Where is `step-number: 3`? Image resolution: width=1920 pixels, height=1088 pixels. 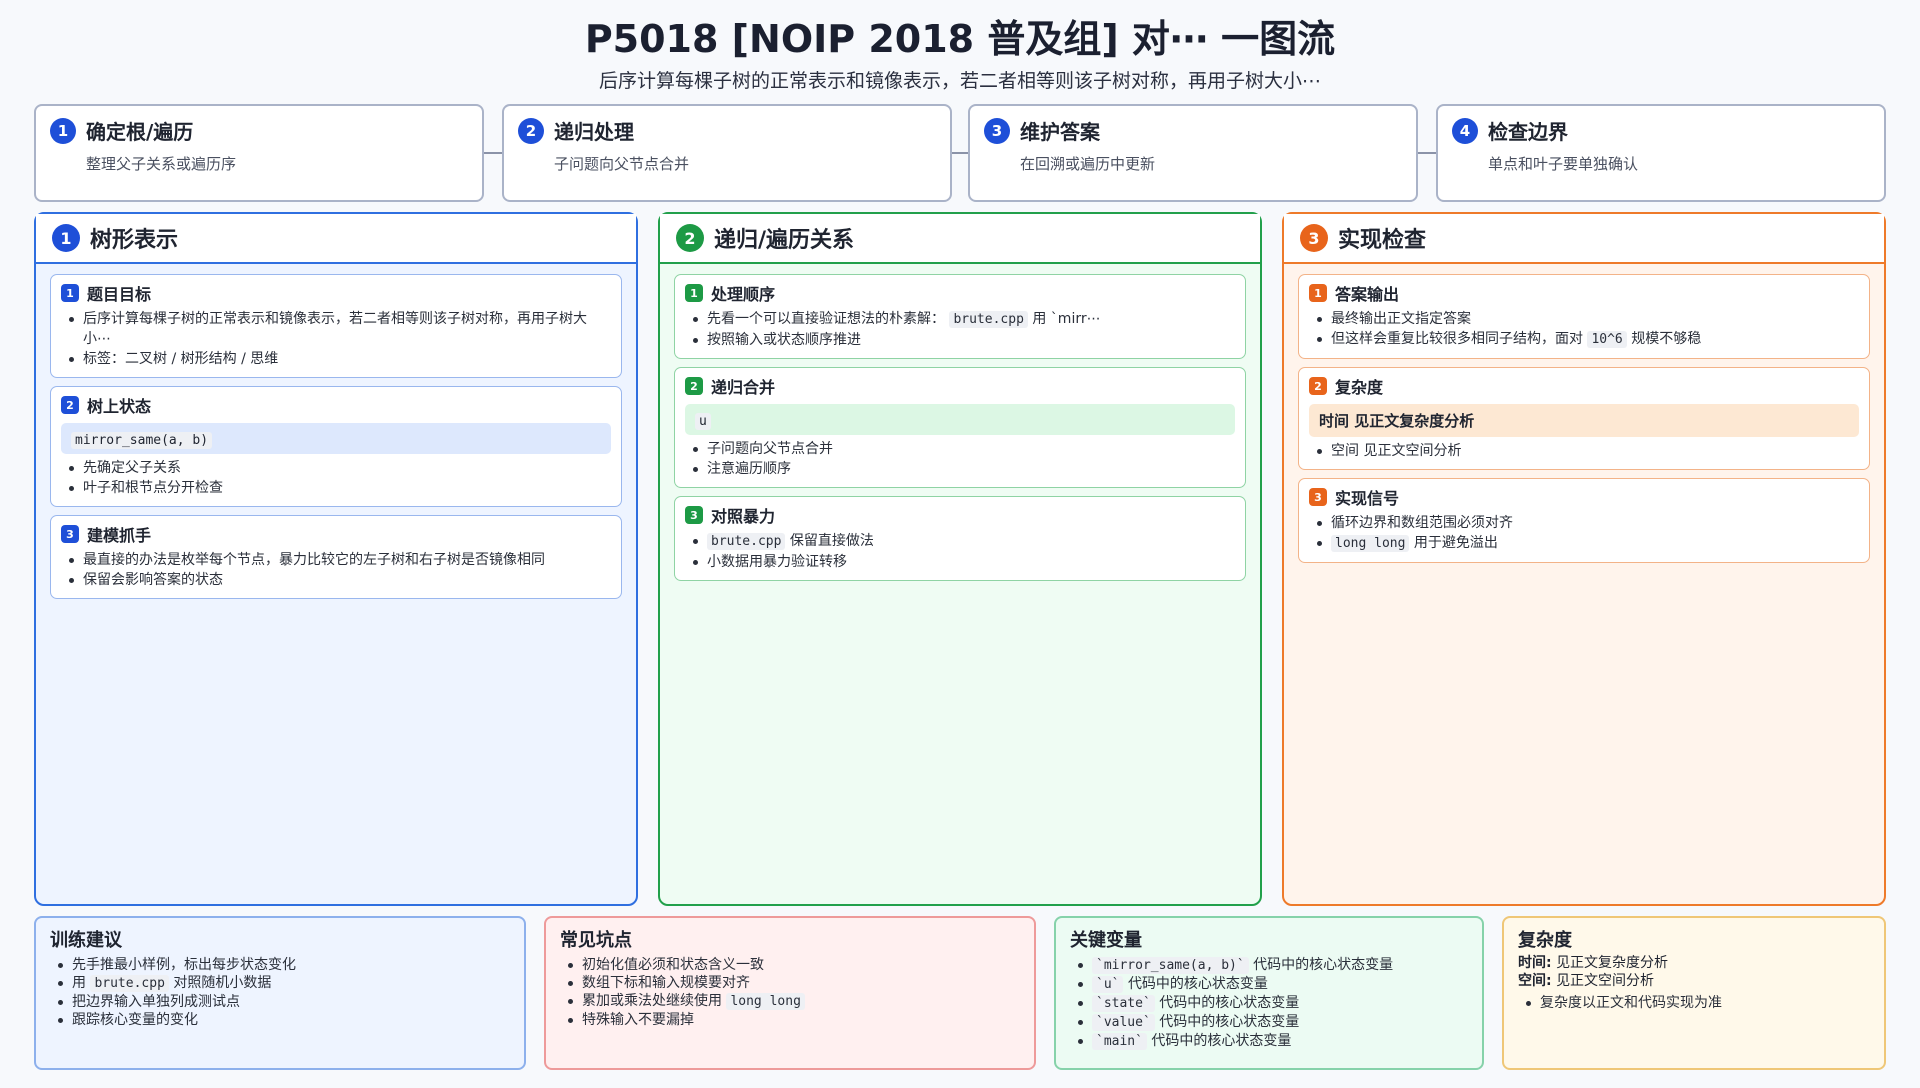
step-number: 3 is located at coordinates (997, 130).